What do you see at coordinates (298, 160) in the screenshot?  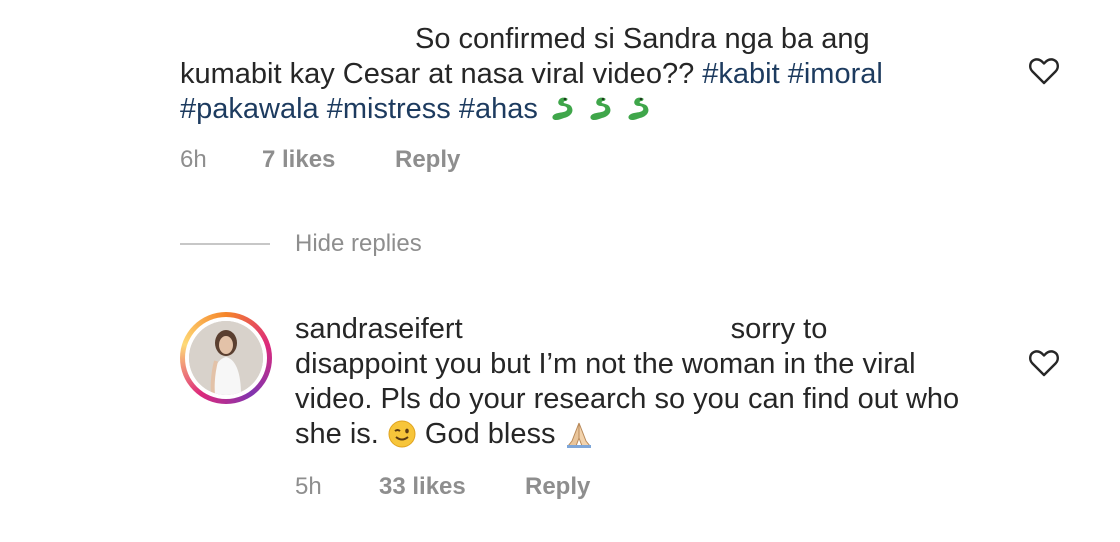 I see `likes-count: 7 likes` at bounding box center [298, 160].